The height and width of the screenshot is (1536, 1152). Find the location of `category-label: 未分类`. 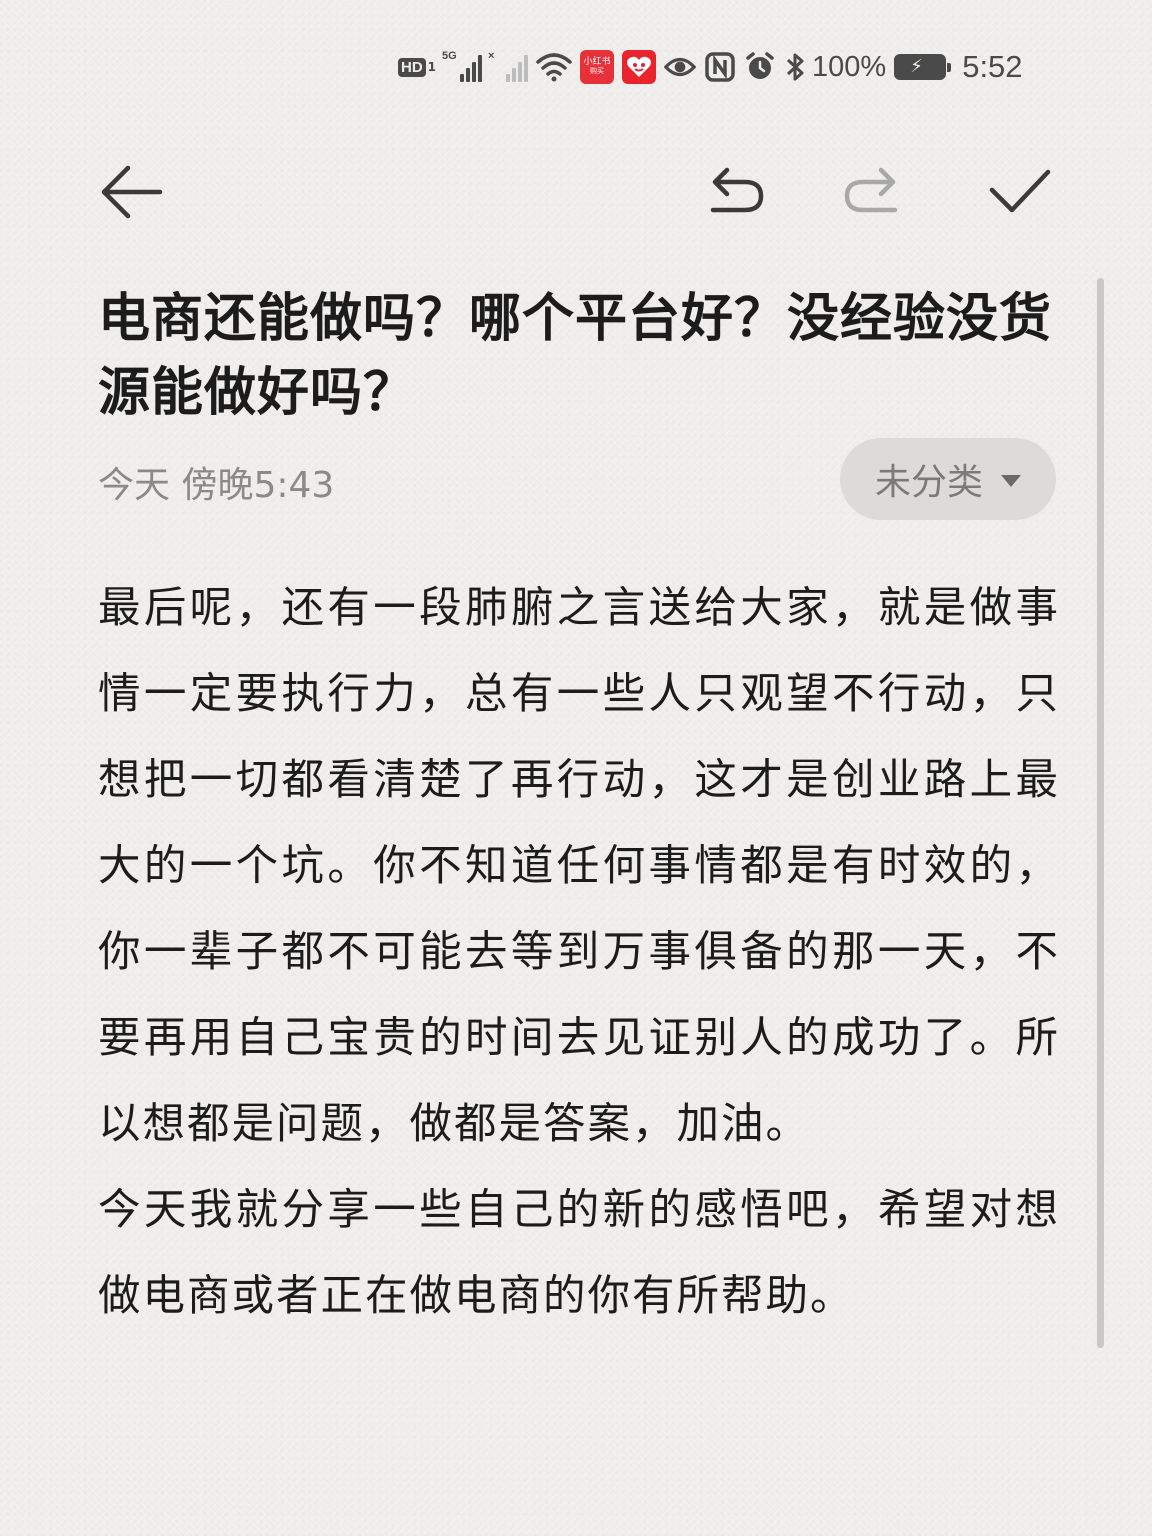

category-label: 未分类 is located at coordinates (928, 482).